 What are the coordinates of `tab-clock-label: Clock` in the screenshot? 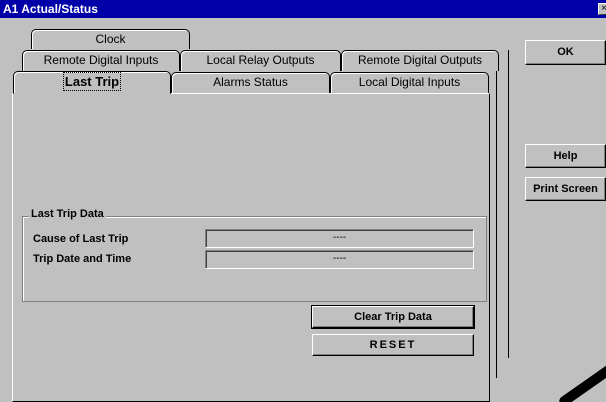 It's located at (110, 39).